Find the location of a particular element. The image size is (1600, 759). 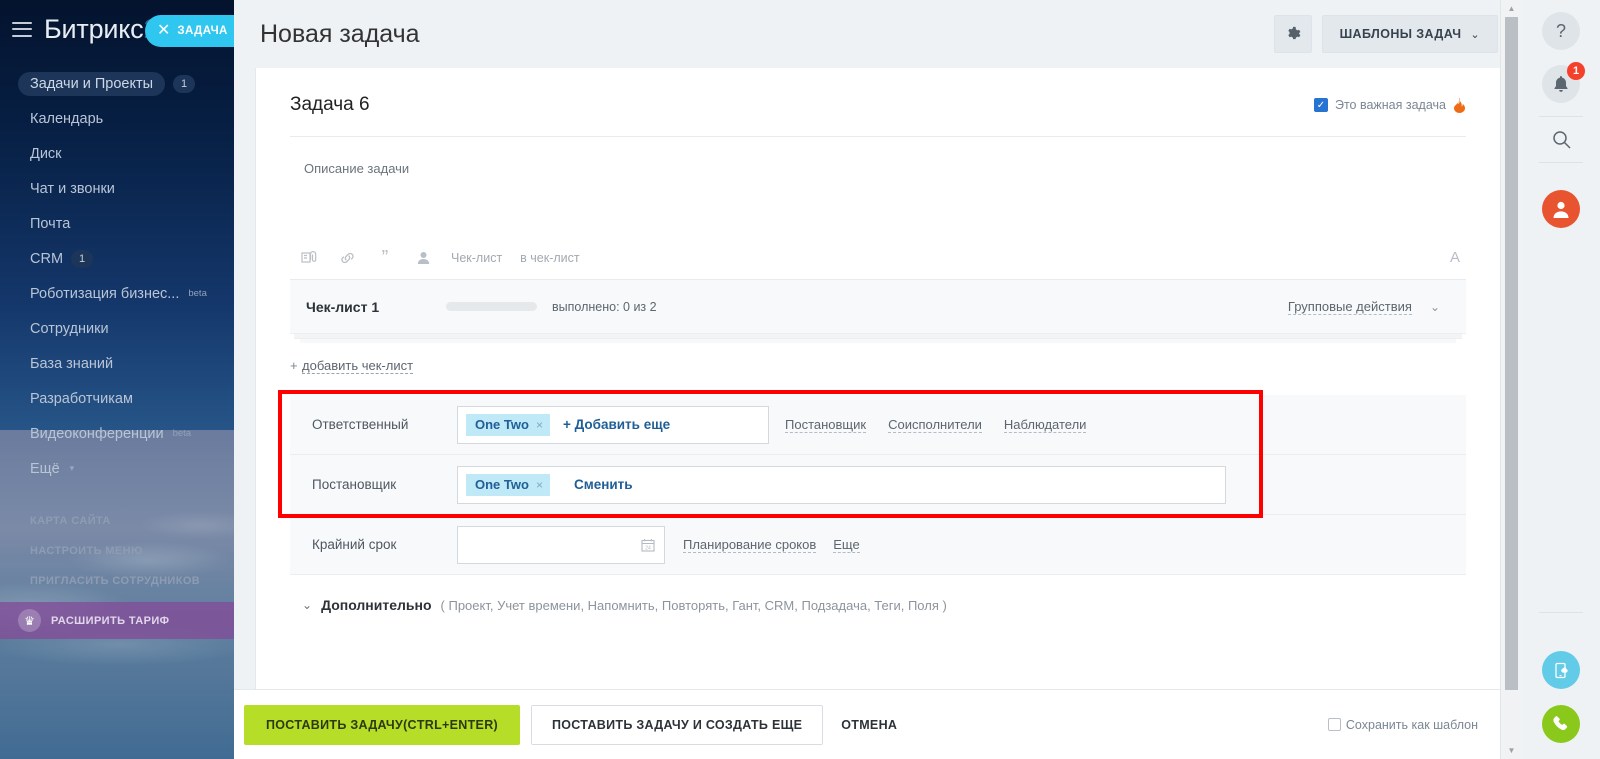

deadline-links: Планирование сроков Еще is located at coordinates (771, 545).